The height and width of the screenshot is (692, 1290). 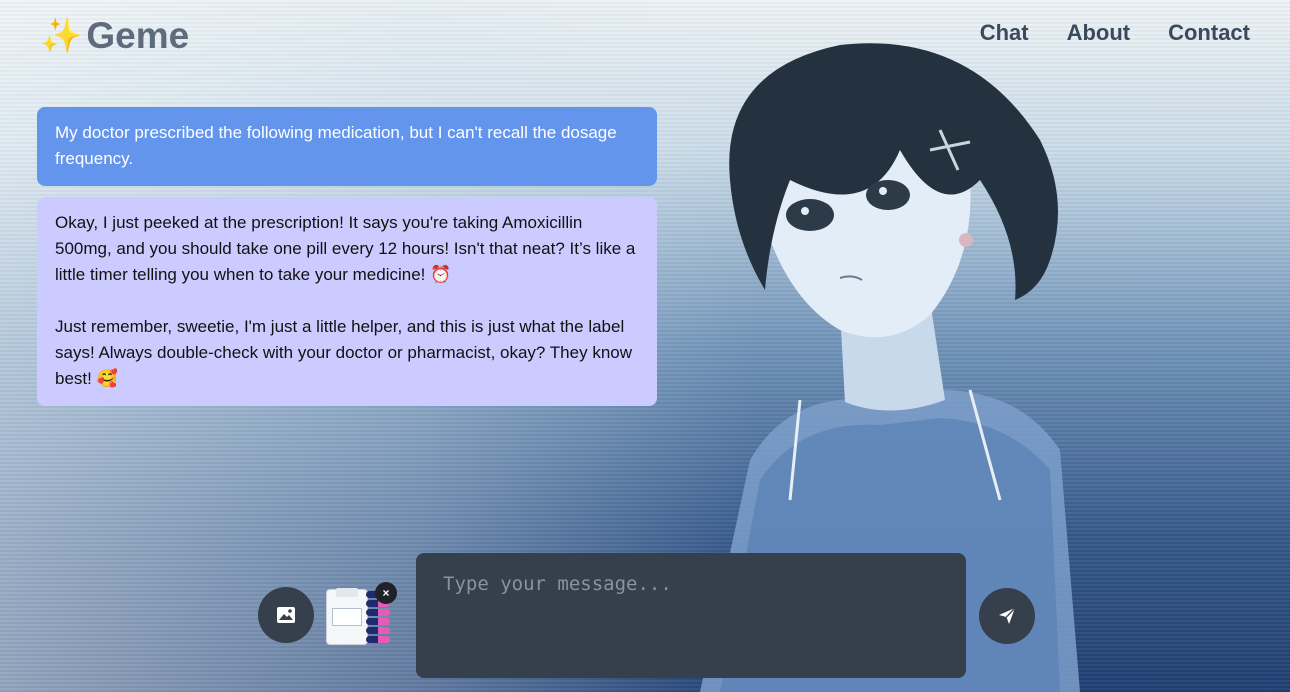 What do you see at coordinates (61, 36) in the screenshot?
I see `sparkles-icon: ✨` at bounding box center [61, 36].